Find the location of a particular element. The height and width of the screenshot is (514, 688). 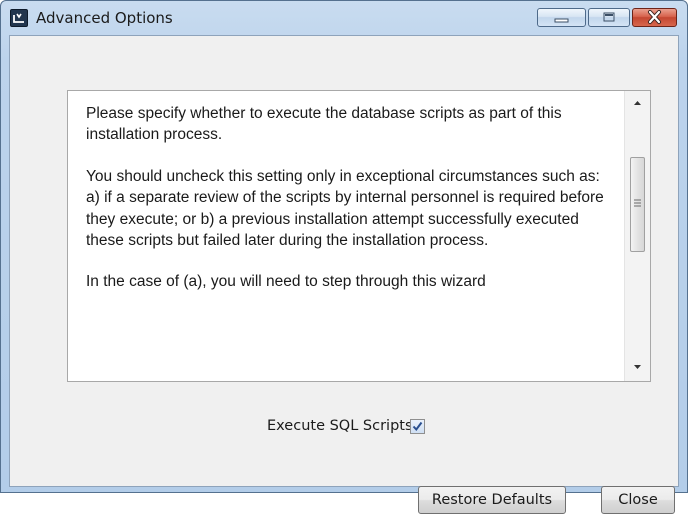

execute-sql-label: Execute SQL Scripts? is located at coordinates (344, 426).